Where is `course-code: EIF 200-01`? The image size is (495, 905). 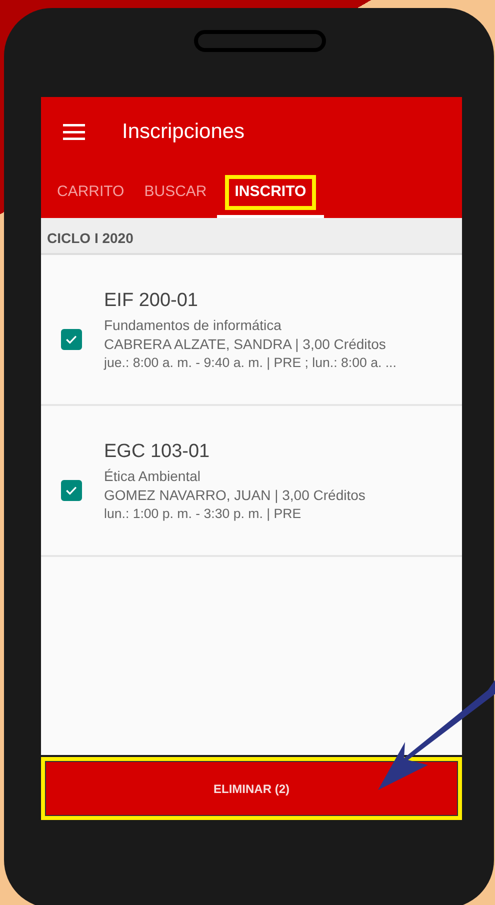 course-code: EIF 200-01 is located at coordinates (151, 301).